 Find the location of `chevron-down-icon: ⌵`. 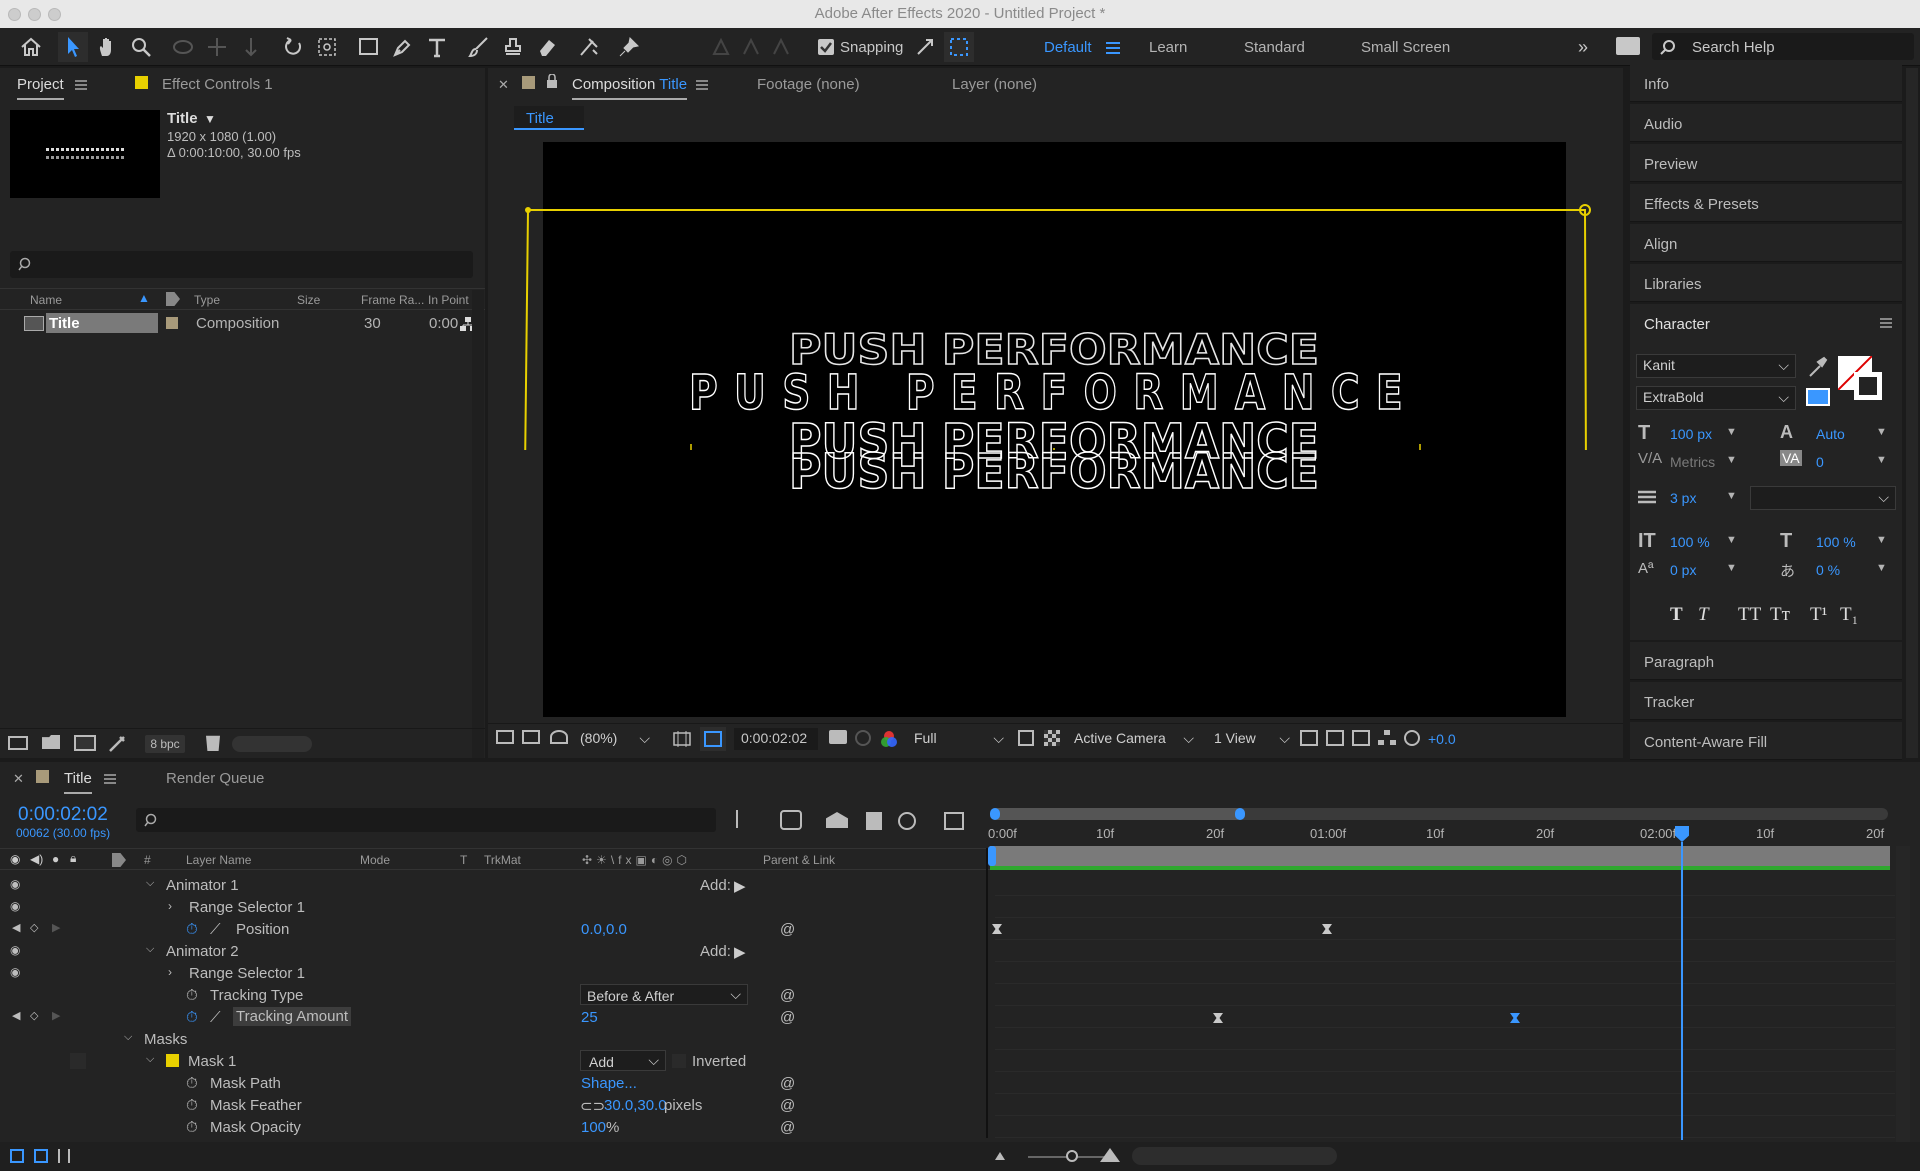

chevron-down-icon: ⌵ is located at coordinates (150, 883).